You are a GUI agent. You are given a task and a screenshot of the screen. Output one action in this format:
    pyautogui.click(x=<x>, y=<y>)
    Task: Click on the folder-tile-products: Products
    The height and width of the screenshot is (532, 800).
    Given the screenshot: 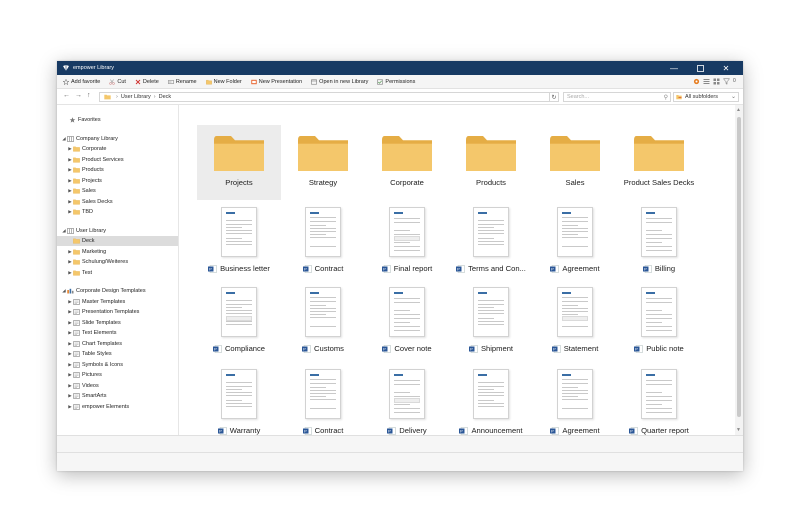 What is the action you would take?
    pyautogui.click(x=491, y=162)
    